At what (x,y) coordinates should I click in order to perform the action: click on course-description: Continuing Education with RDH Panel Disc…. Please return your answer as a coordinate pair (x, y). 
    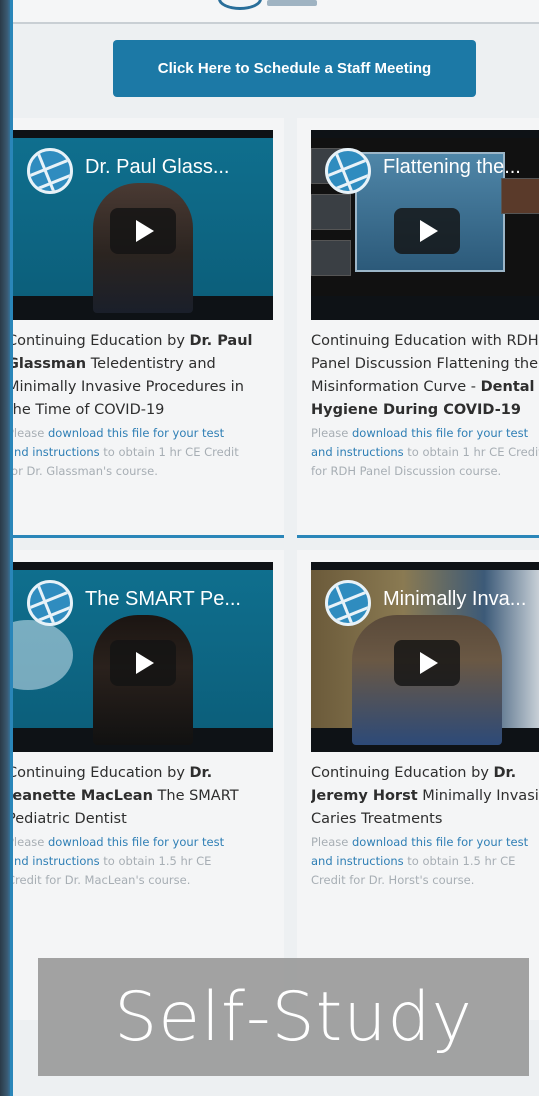
    Looking at the image, I should click on (425, 376).